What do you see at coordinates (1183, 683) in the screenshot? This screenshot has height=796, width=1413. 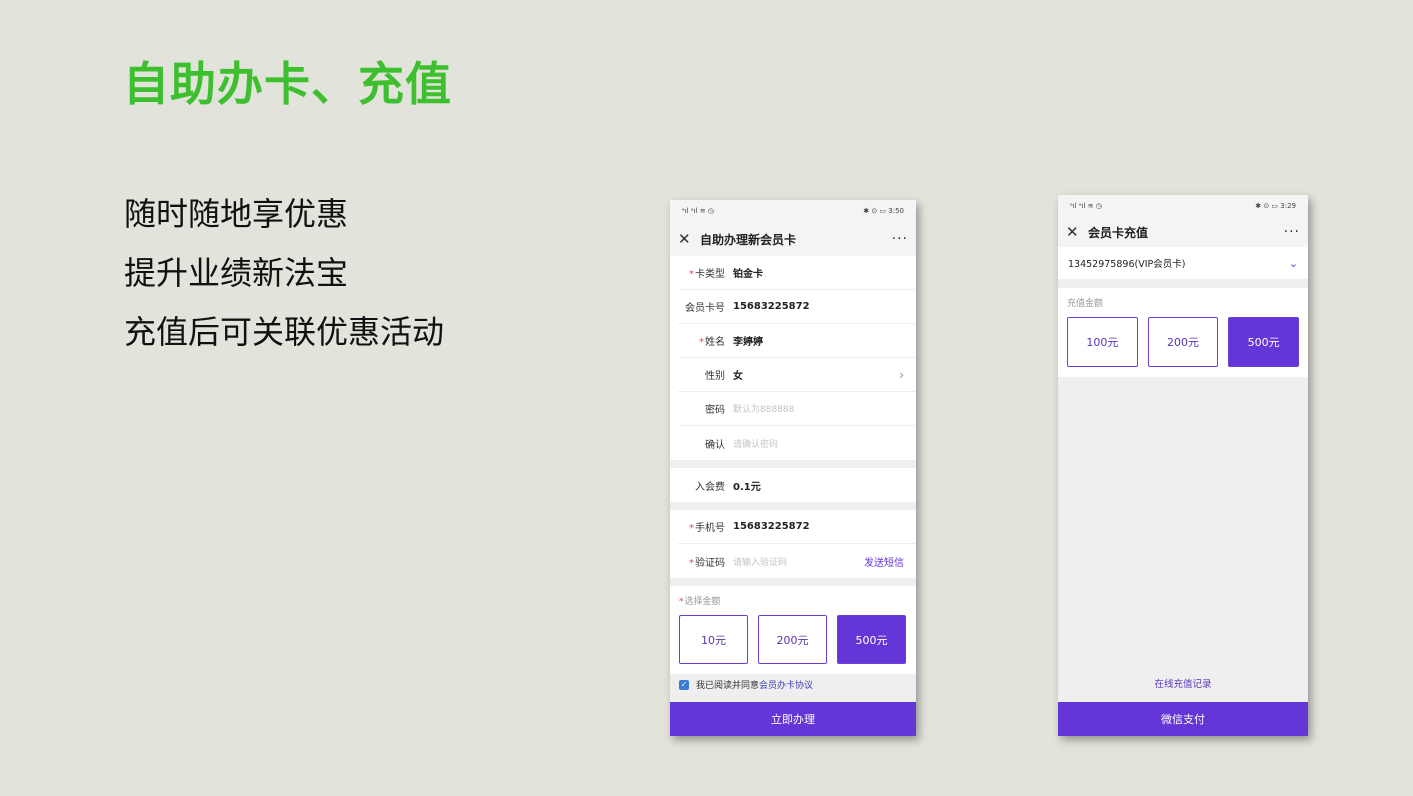 I see `recharge-history-link: 在线充值记录` at bounding box center [1183, 683].